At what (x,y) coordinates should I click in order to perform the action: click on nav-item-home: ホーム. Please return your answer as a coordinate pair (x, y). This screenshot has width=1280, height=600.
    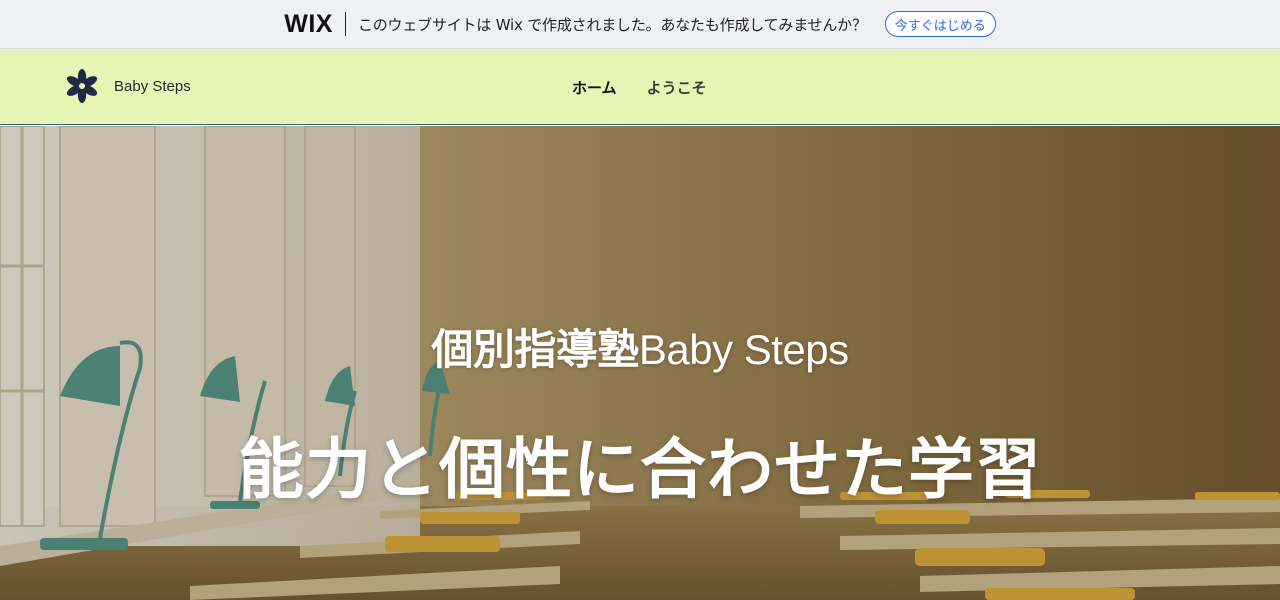
    Looking at the image, I should click on (594, 87).